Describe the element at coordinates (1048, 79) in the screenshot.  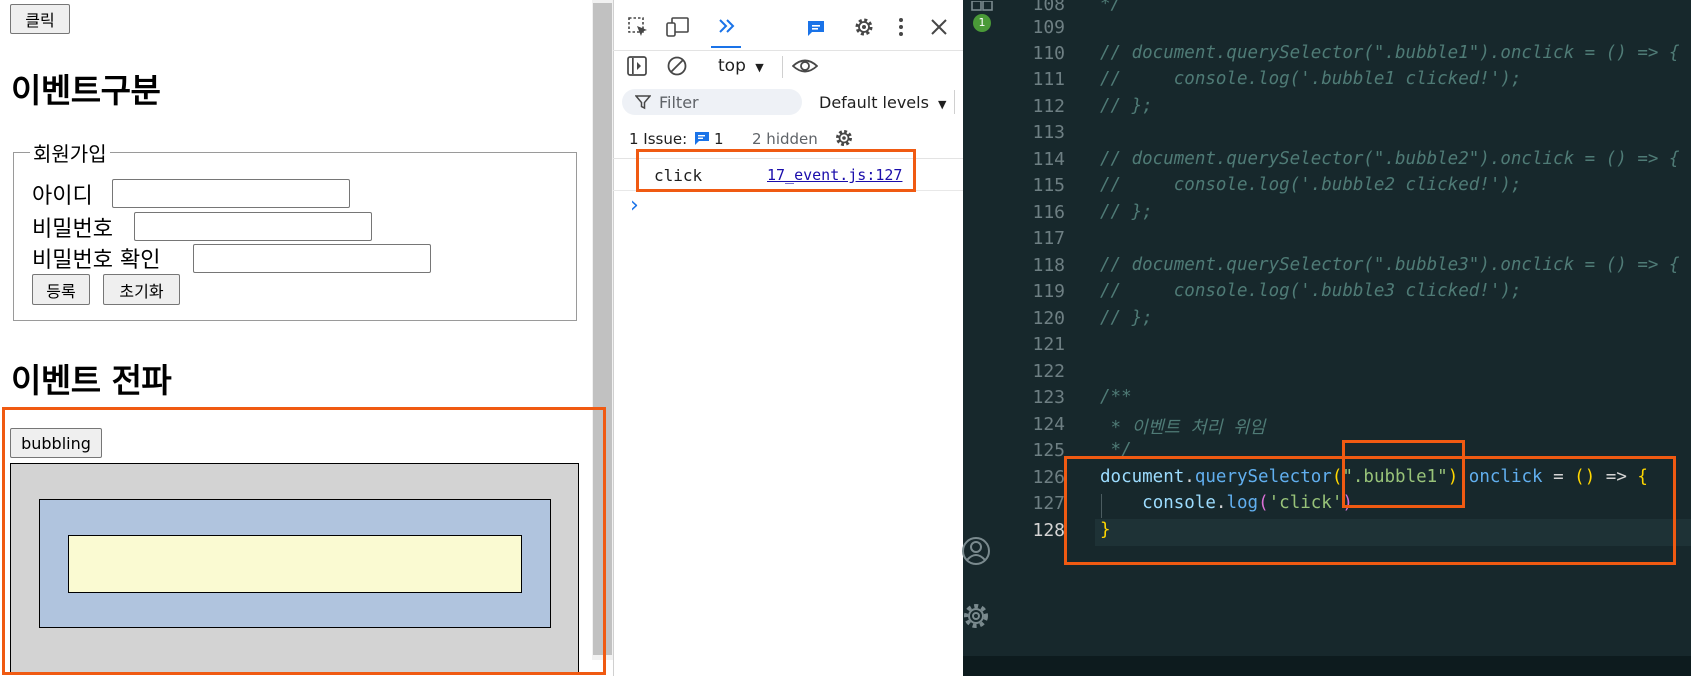
I see `line-number: 111` at that location.